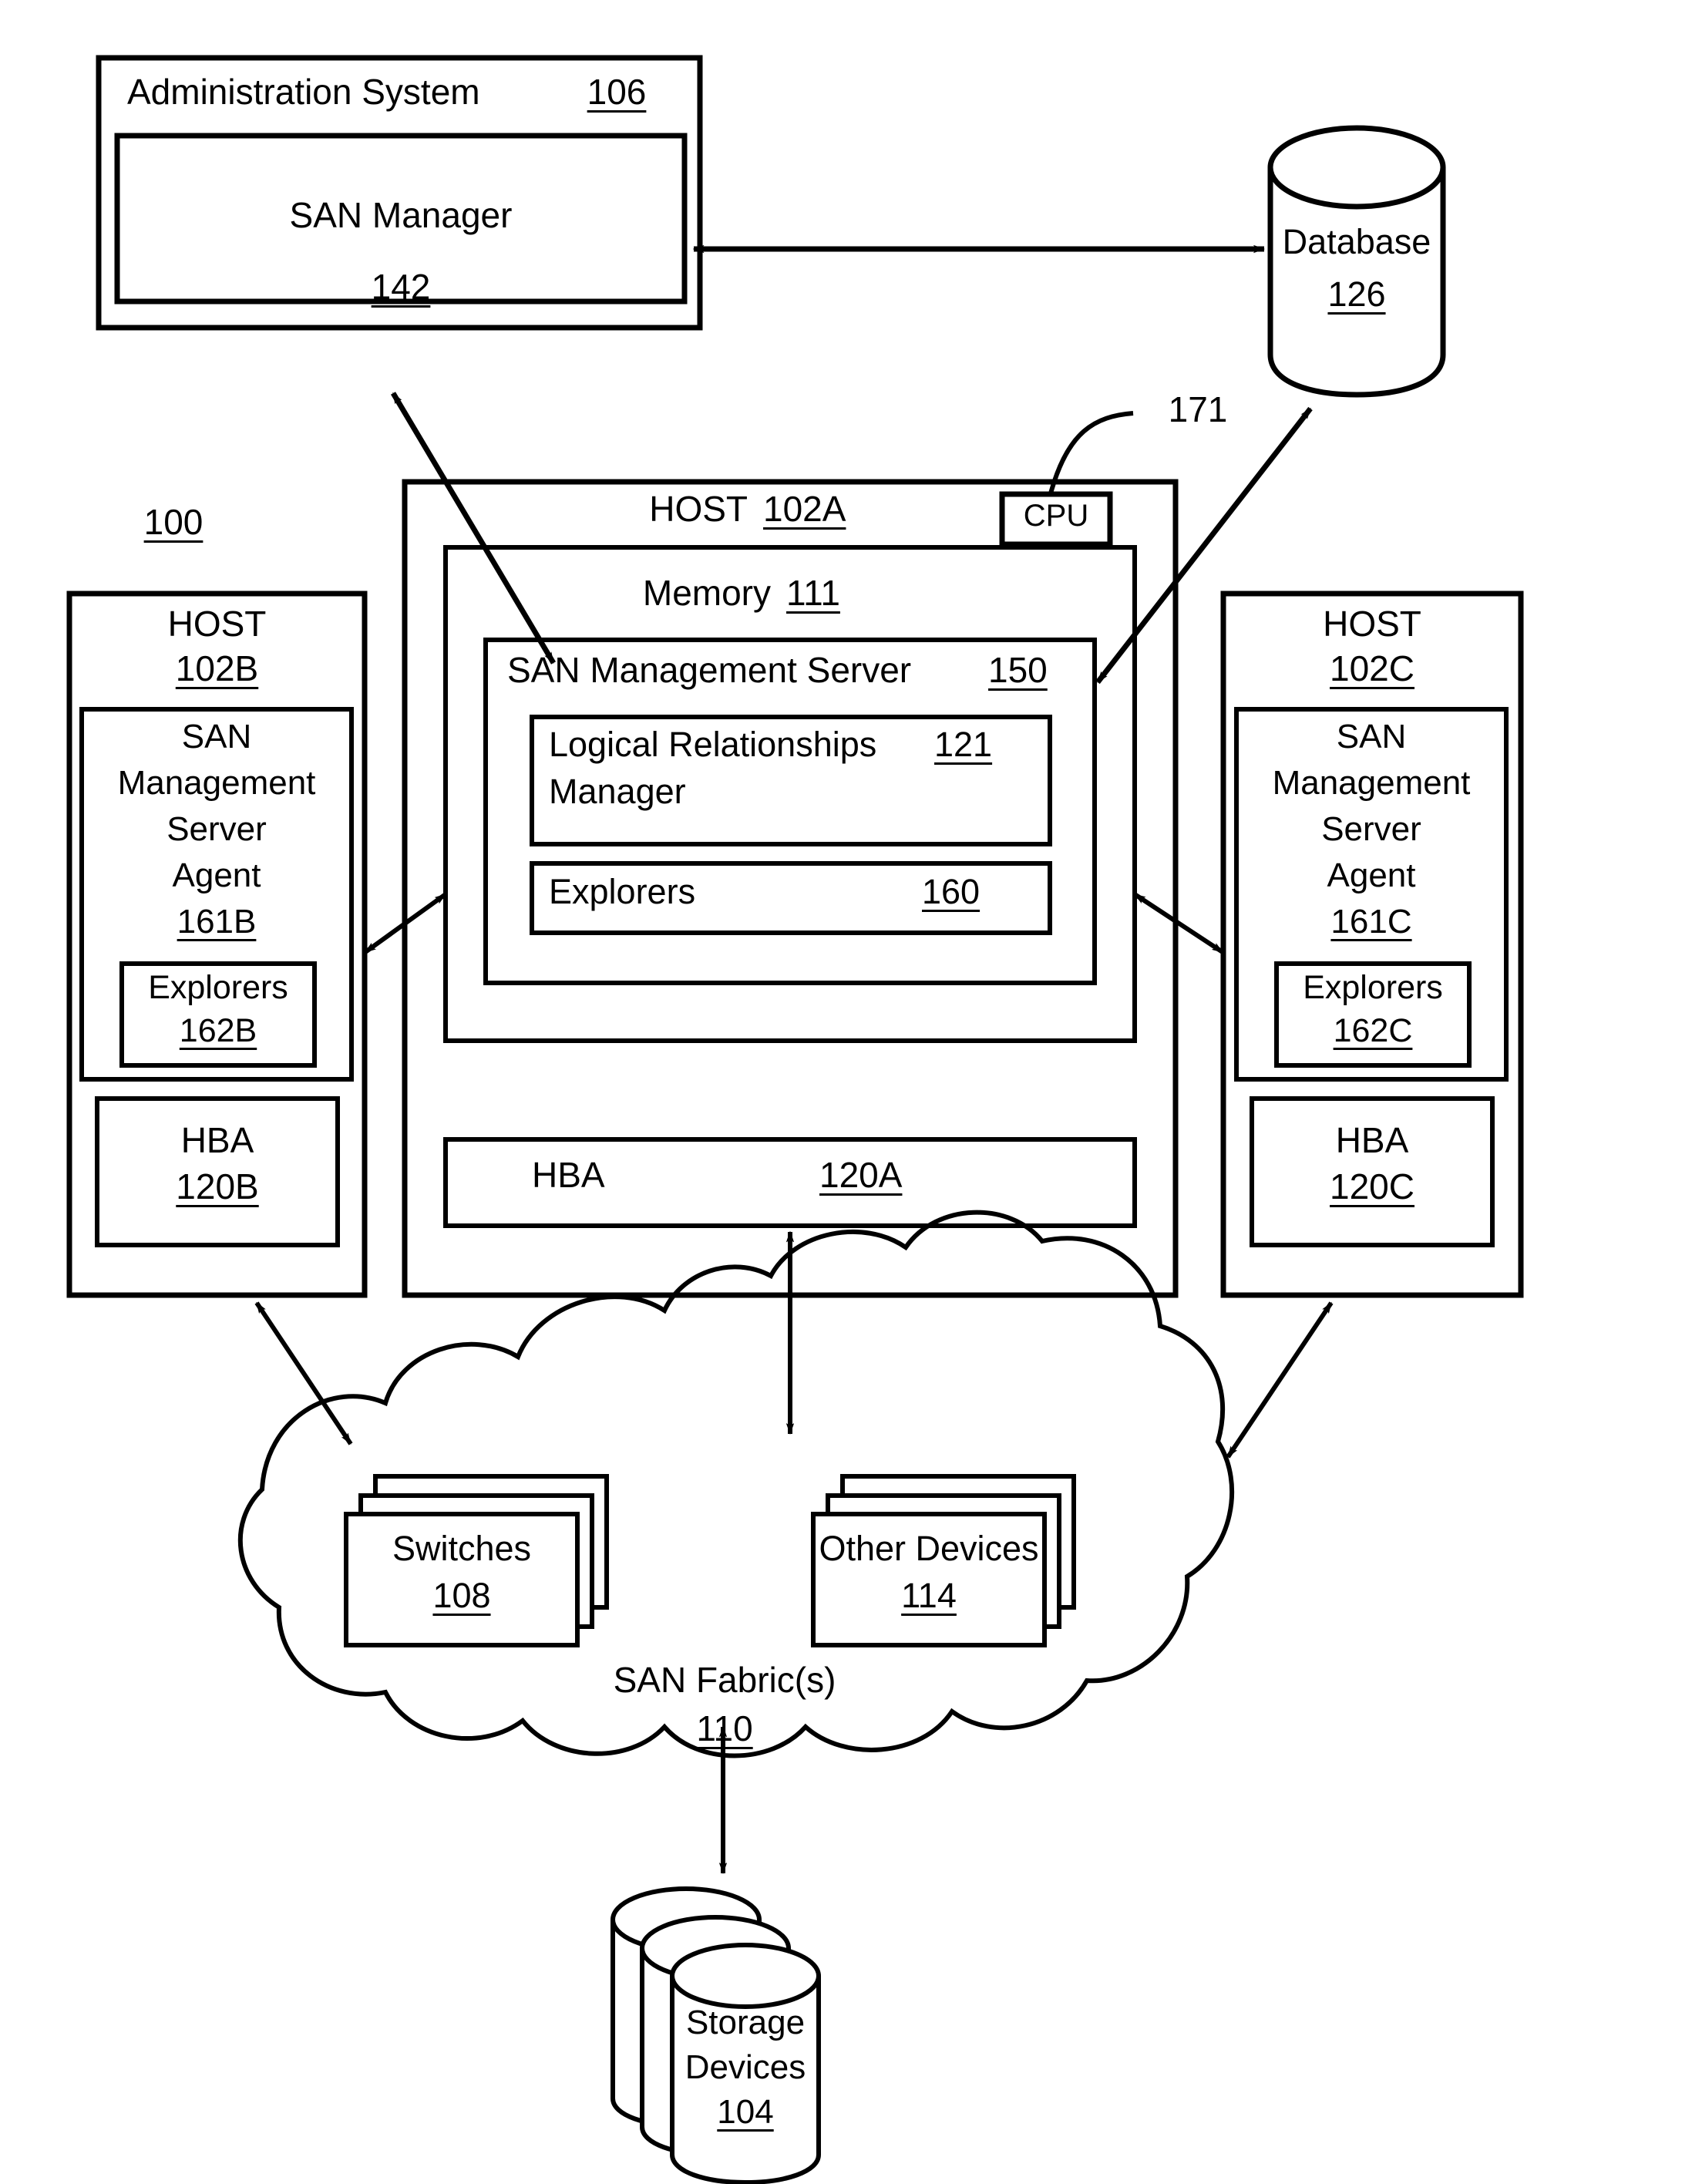 The height and width of the screenshot is (2184, 1692). Describe the element at coordinates (1373, 1030) in the screenshot. I see `explorers-162c-ref: 162C` at that location.